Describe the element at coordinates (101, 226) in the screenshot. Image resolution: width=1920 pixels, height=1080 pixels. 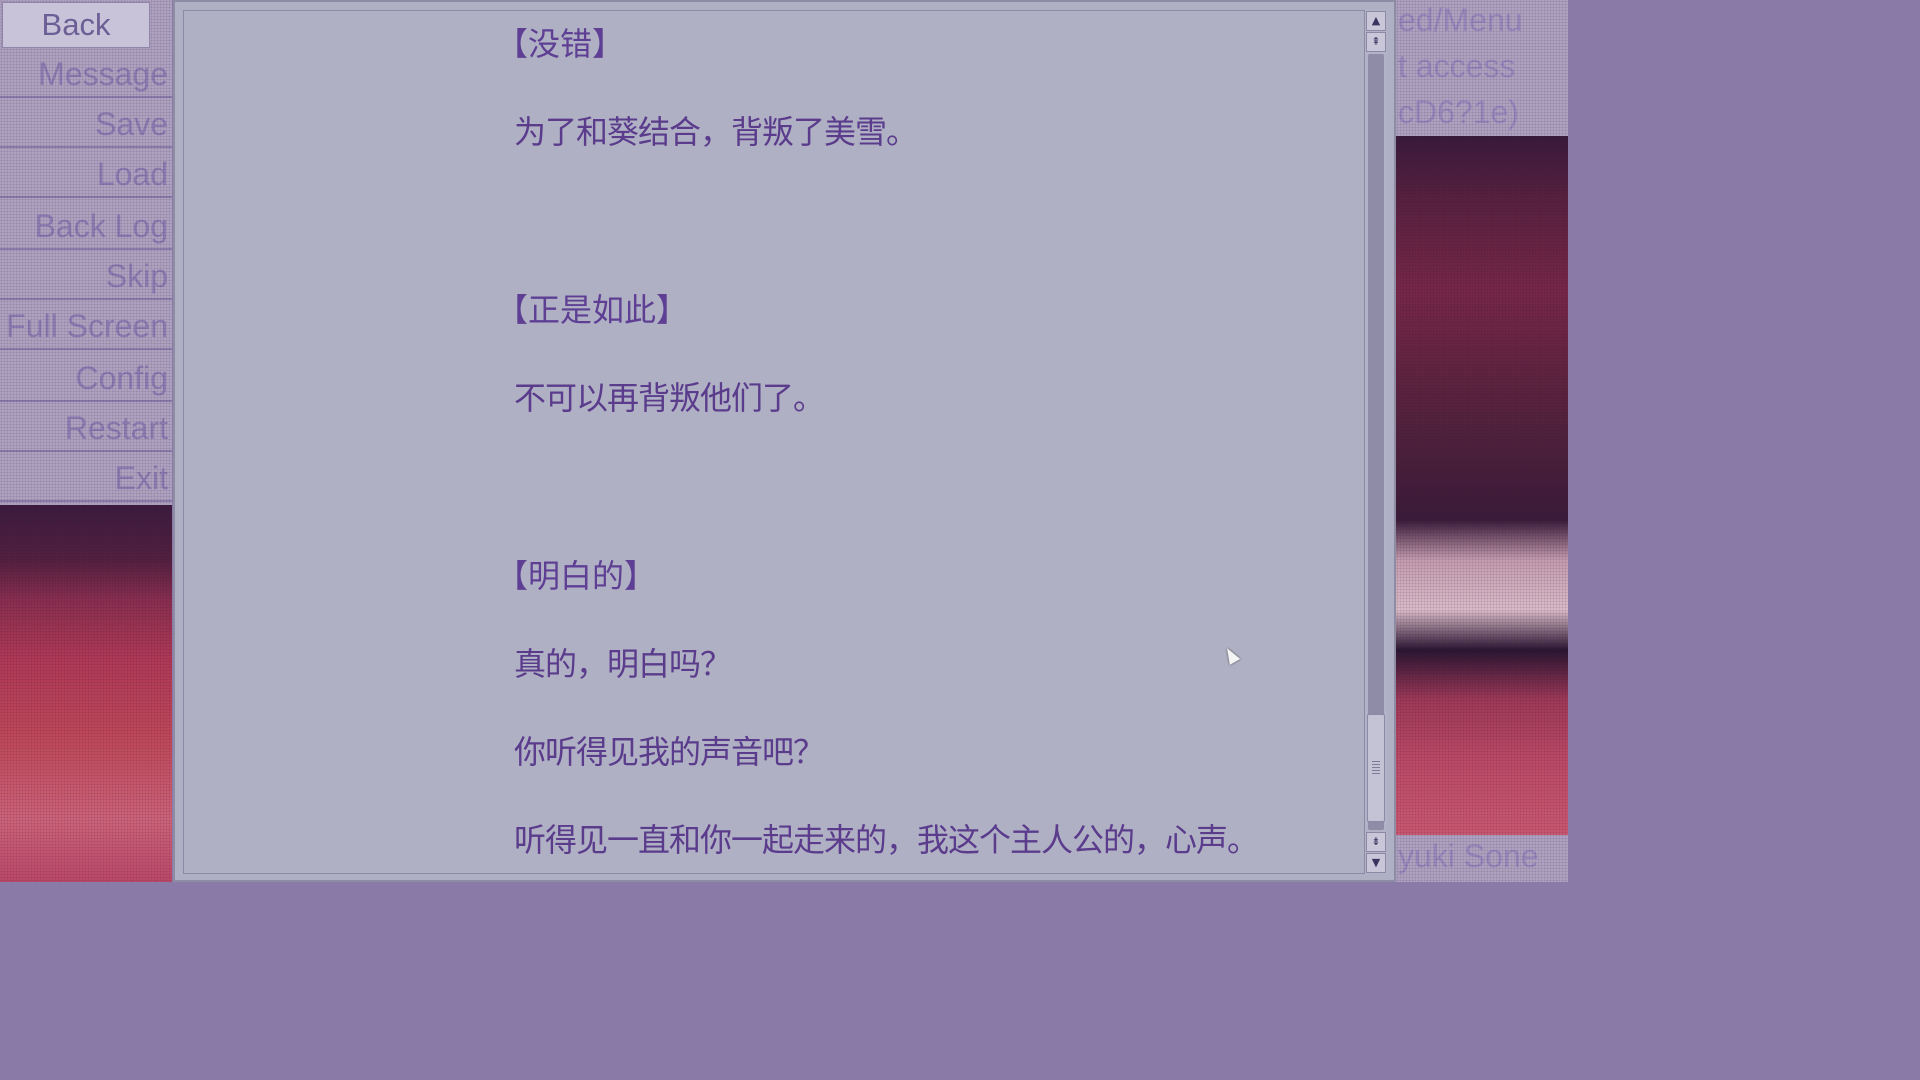
I see `menu-item-label: Back Log` at that location.